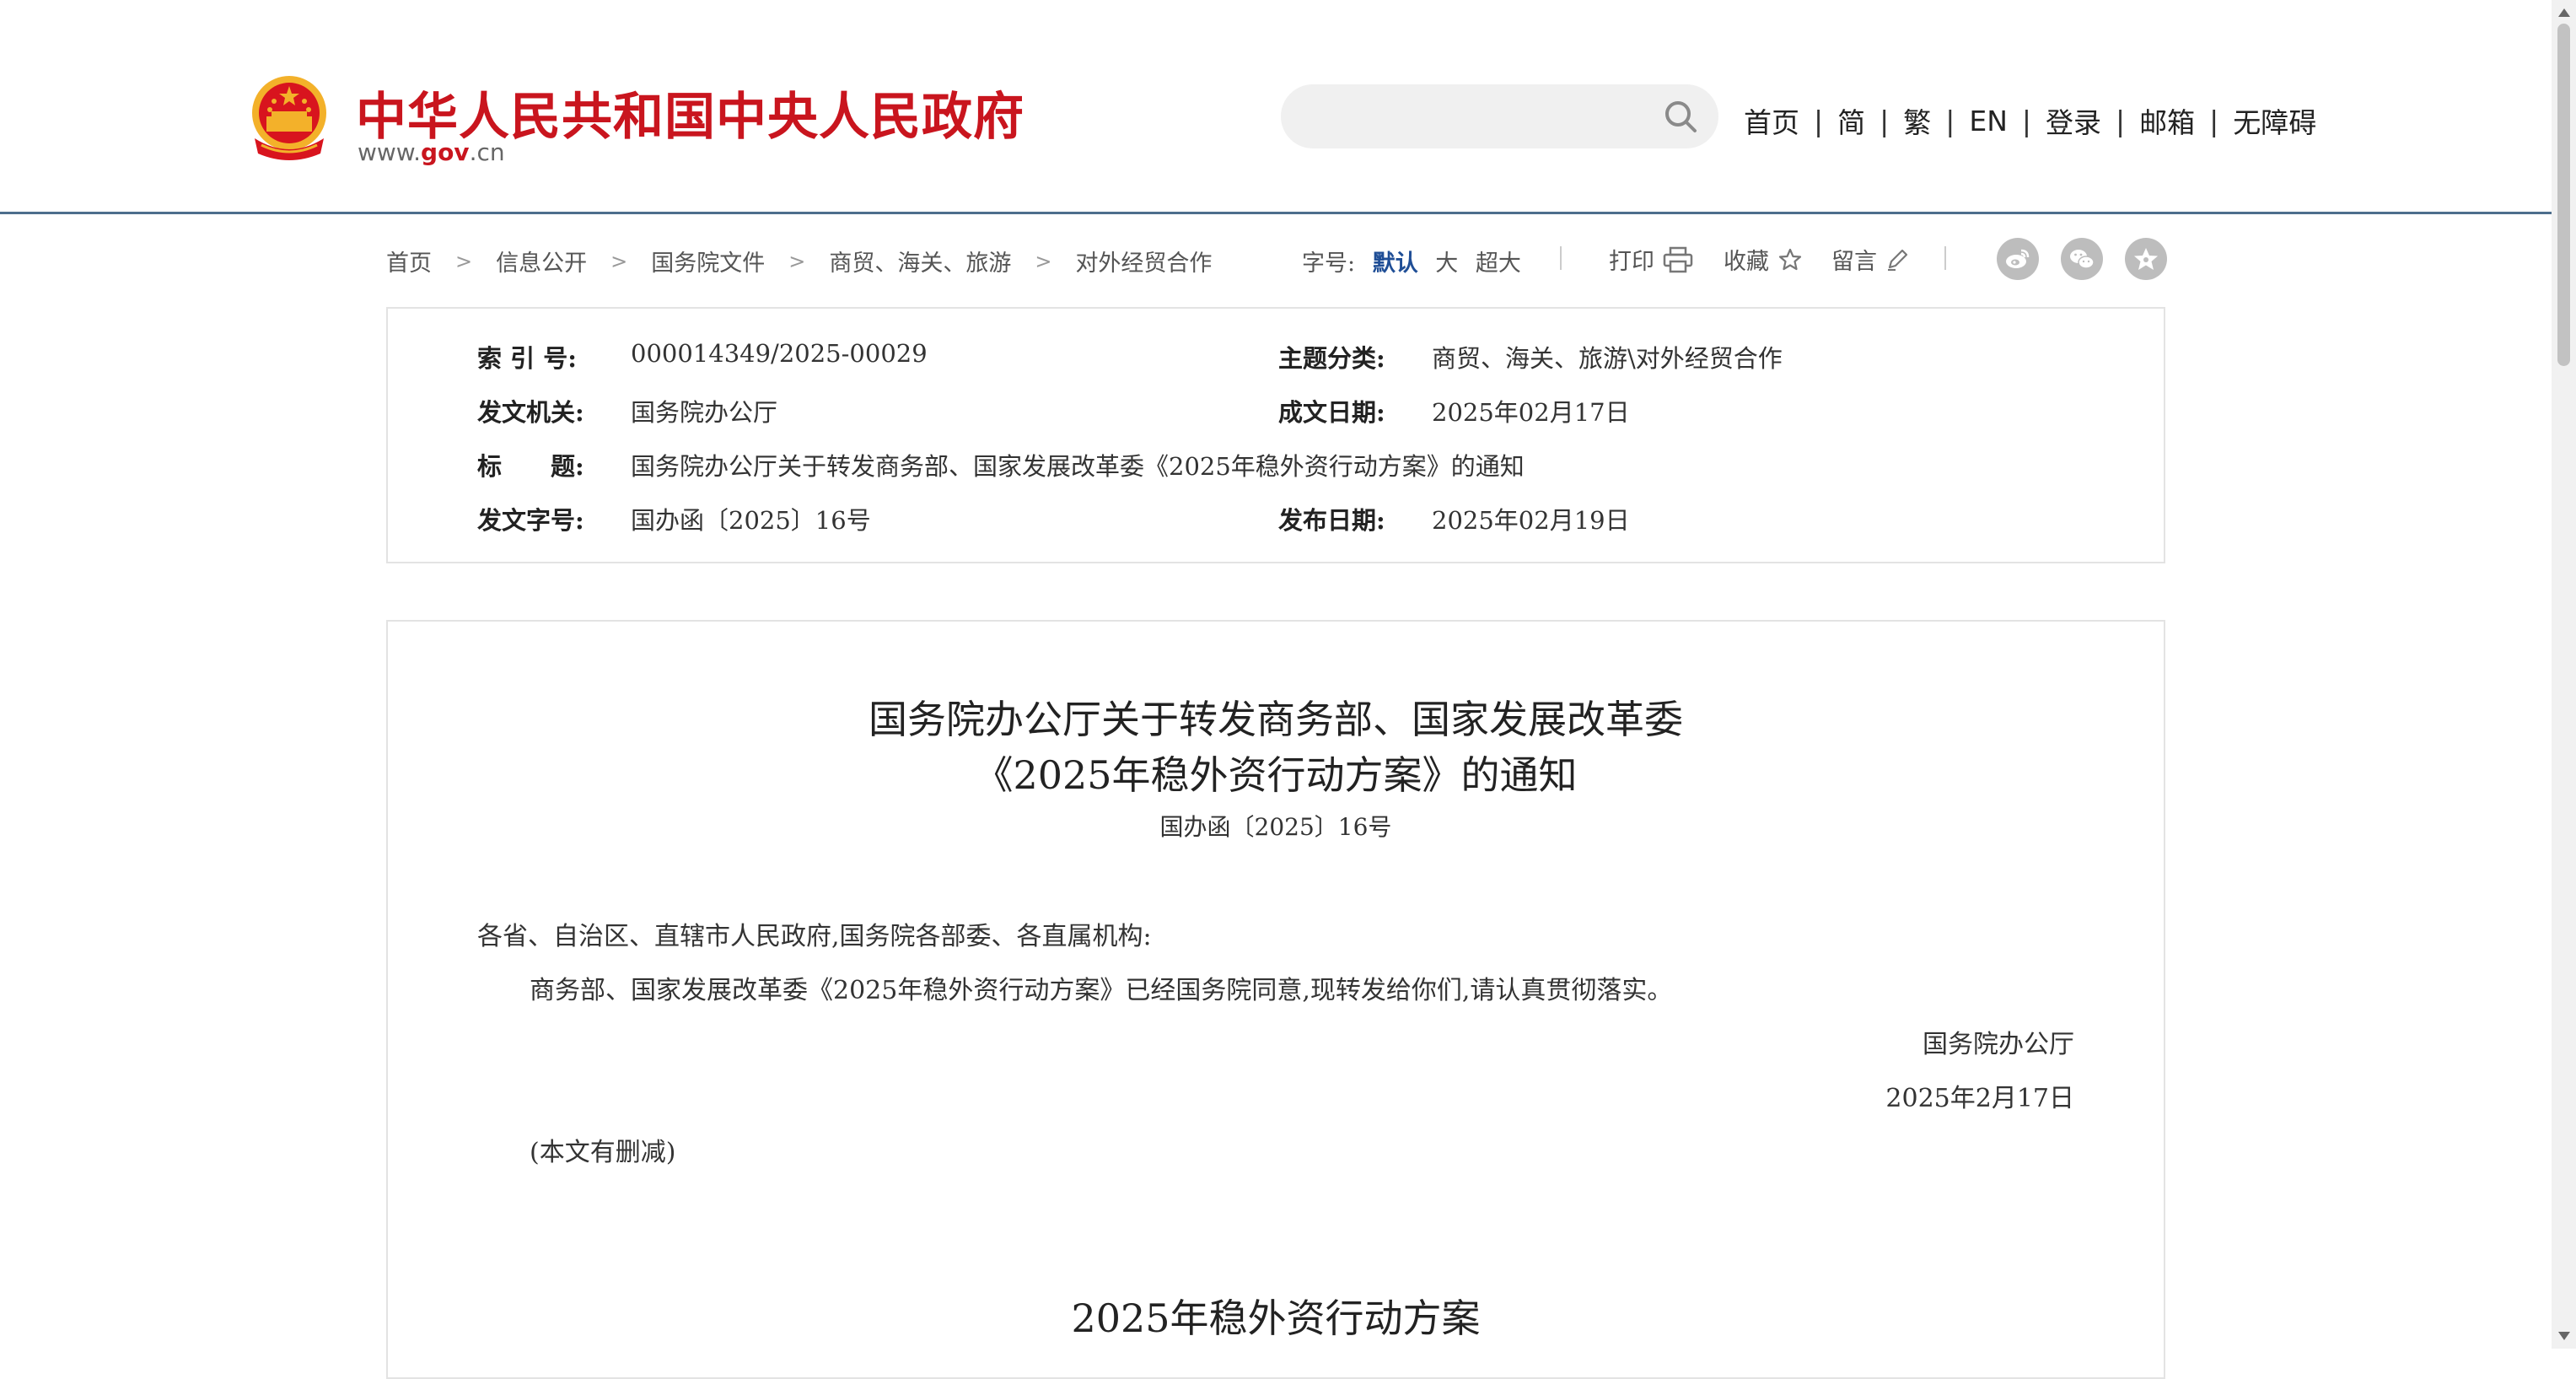 The height and width of the screenshot is (1379, 2576). I want to click on nav-home: 首页, so click(1771, 120).